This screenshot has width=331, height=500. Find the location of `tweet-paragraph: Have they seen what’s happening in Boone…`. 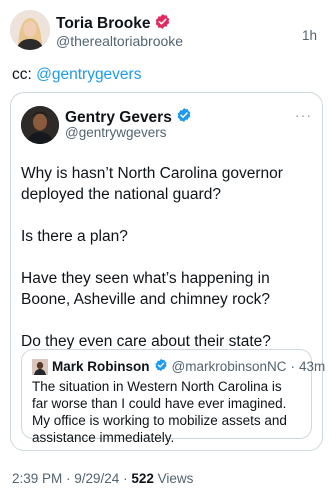

tweet-paragraph: Have they seen what’s happening in Boone… is located at coordinates (146, 289).